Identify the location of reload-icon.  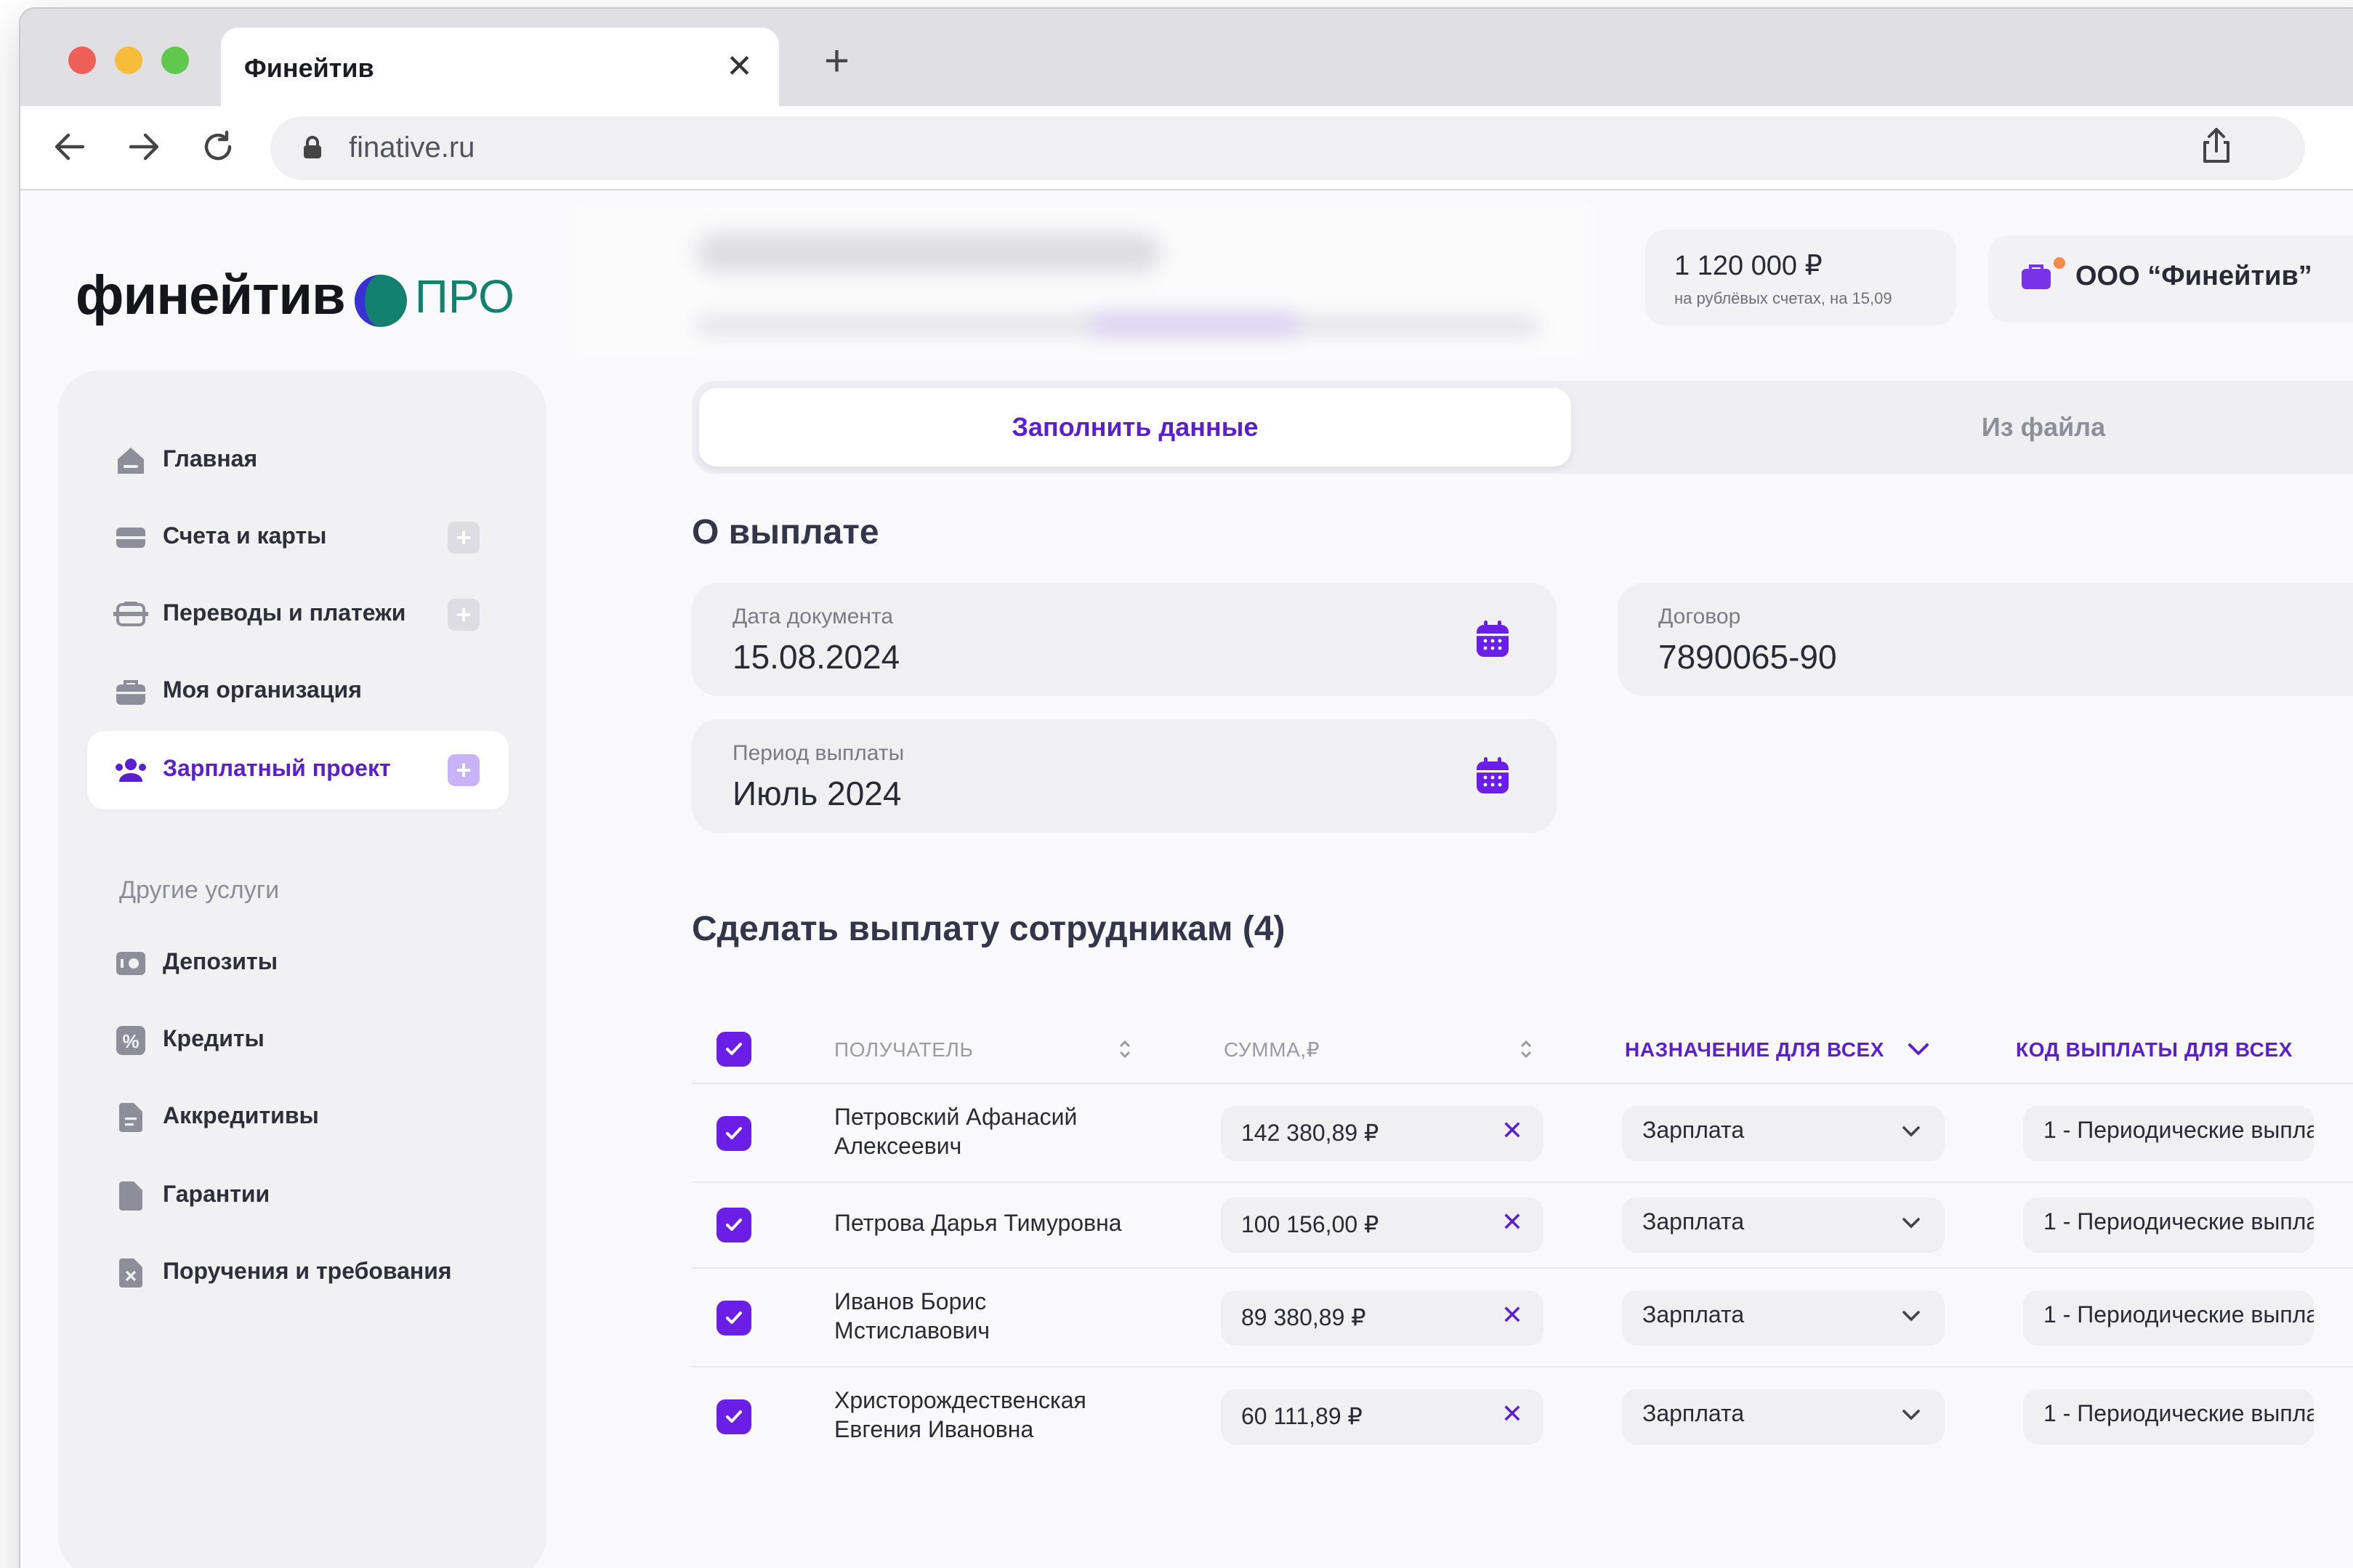
(218, 147).